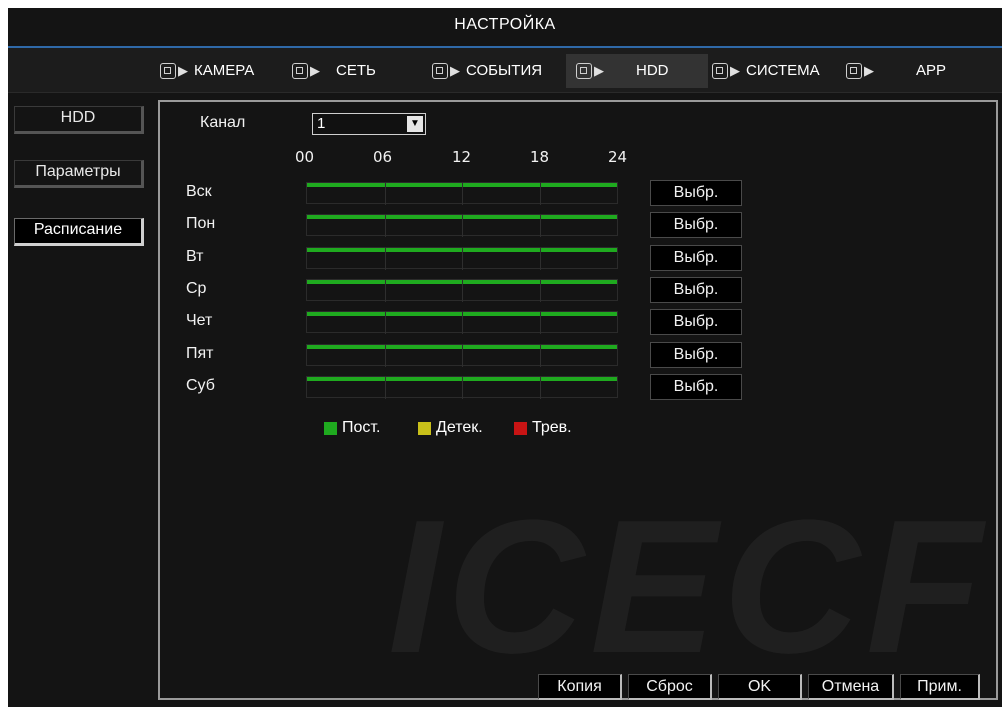 The width and height of the screenshot is (1002, 707). I want to click on legend-item: Детек., so click(450, 428).